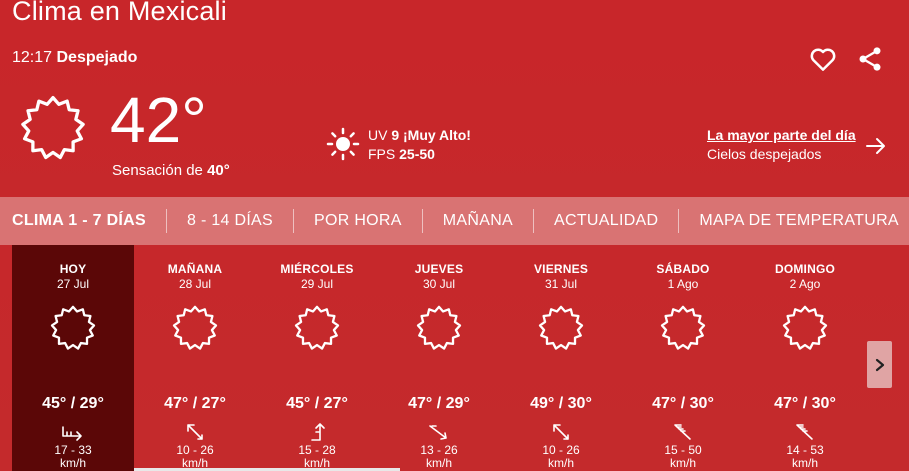 Image resolution: width=909 pixels, height=471 pixels. Describe the element at coordinates (781, 135) in the screenshot. I see `forecast-link: La mayor parte del día` at that location.